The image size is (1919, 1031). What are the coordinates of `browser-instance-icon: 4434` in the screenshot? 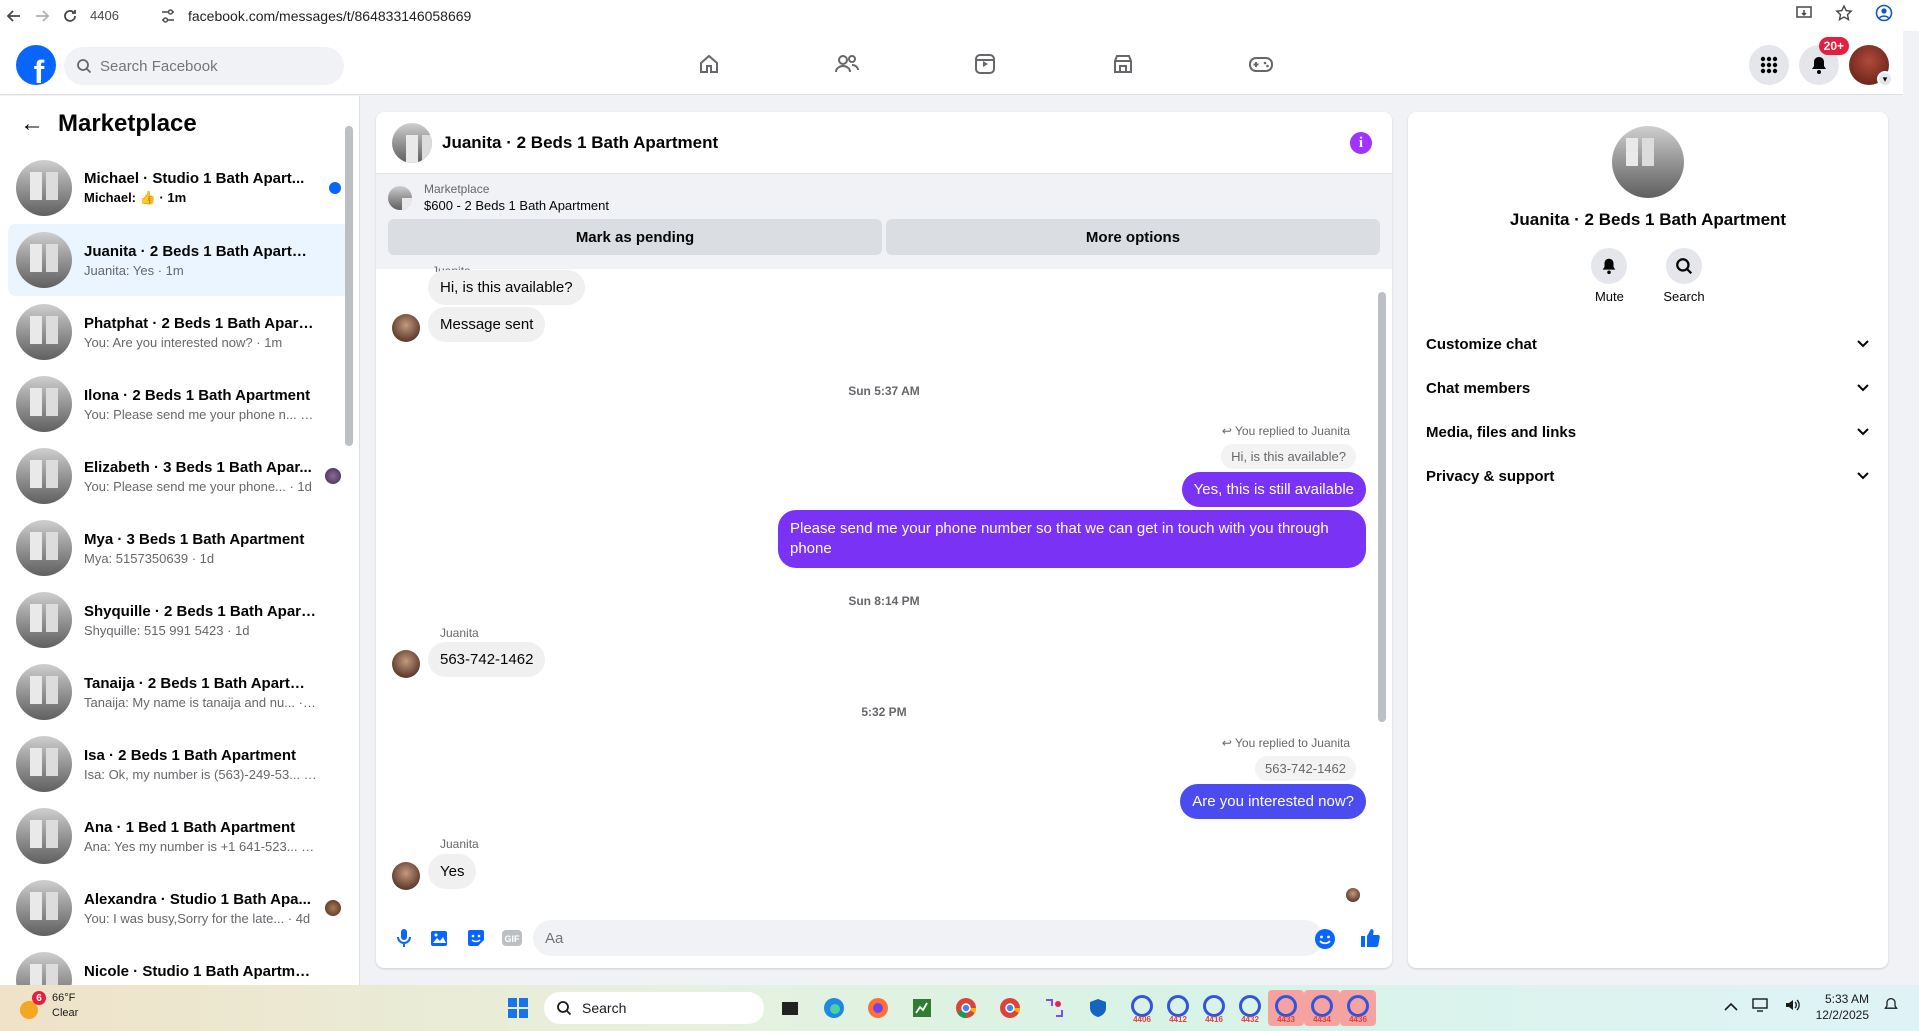 It's located at (1322, 1008).